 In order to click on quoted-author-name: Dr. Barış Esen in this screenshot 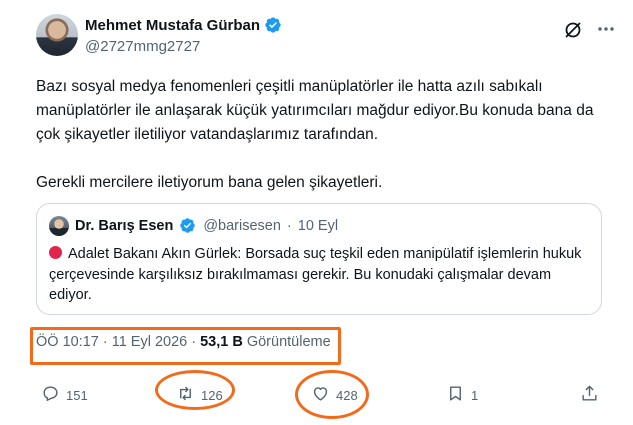, I will do `click(124, 226)`.